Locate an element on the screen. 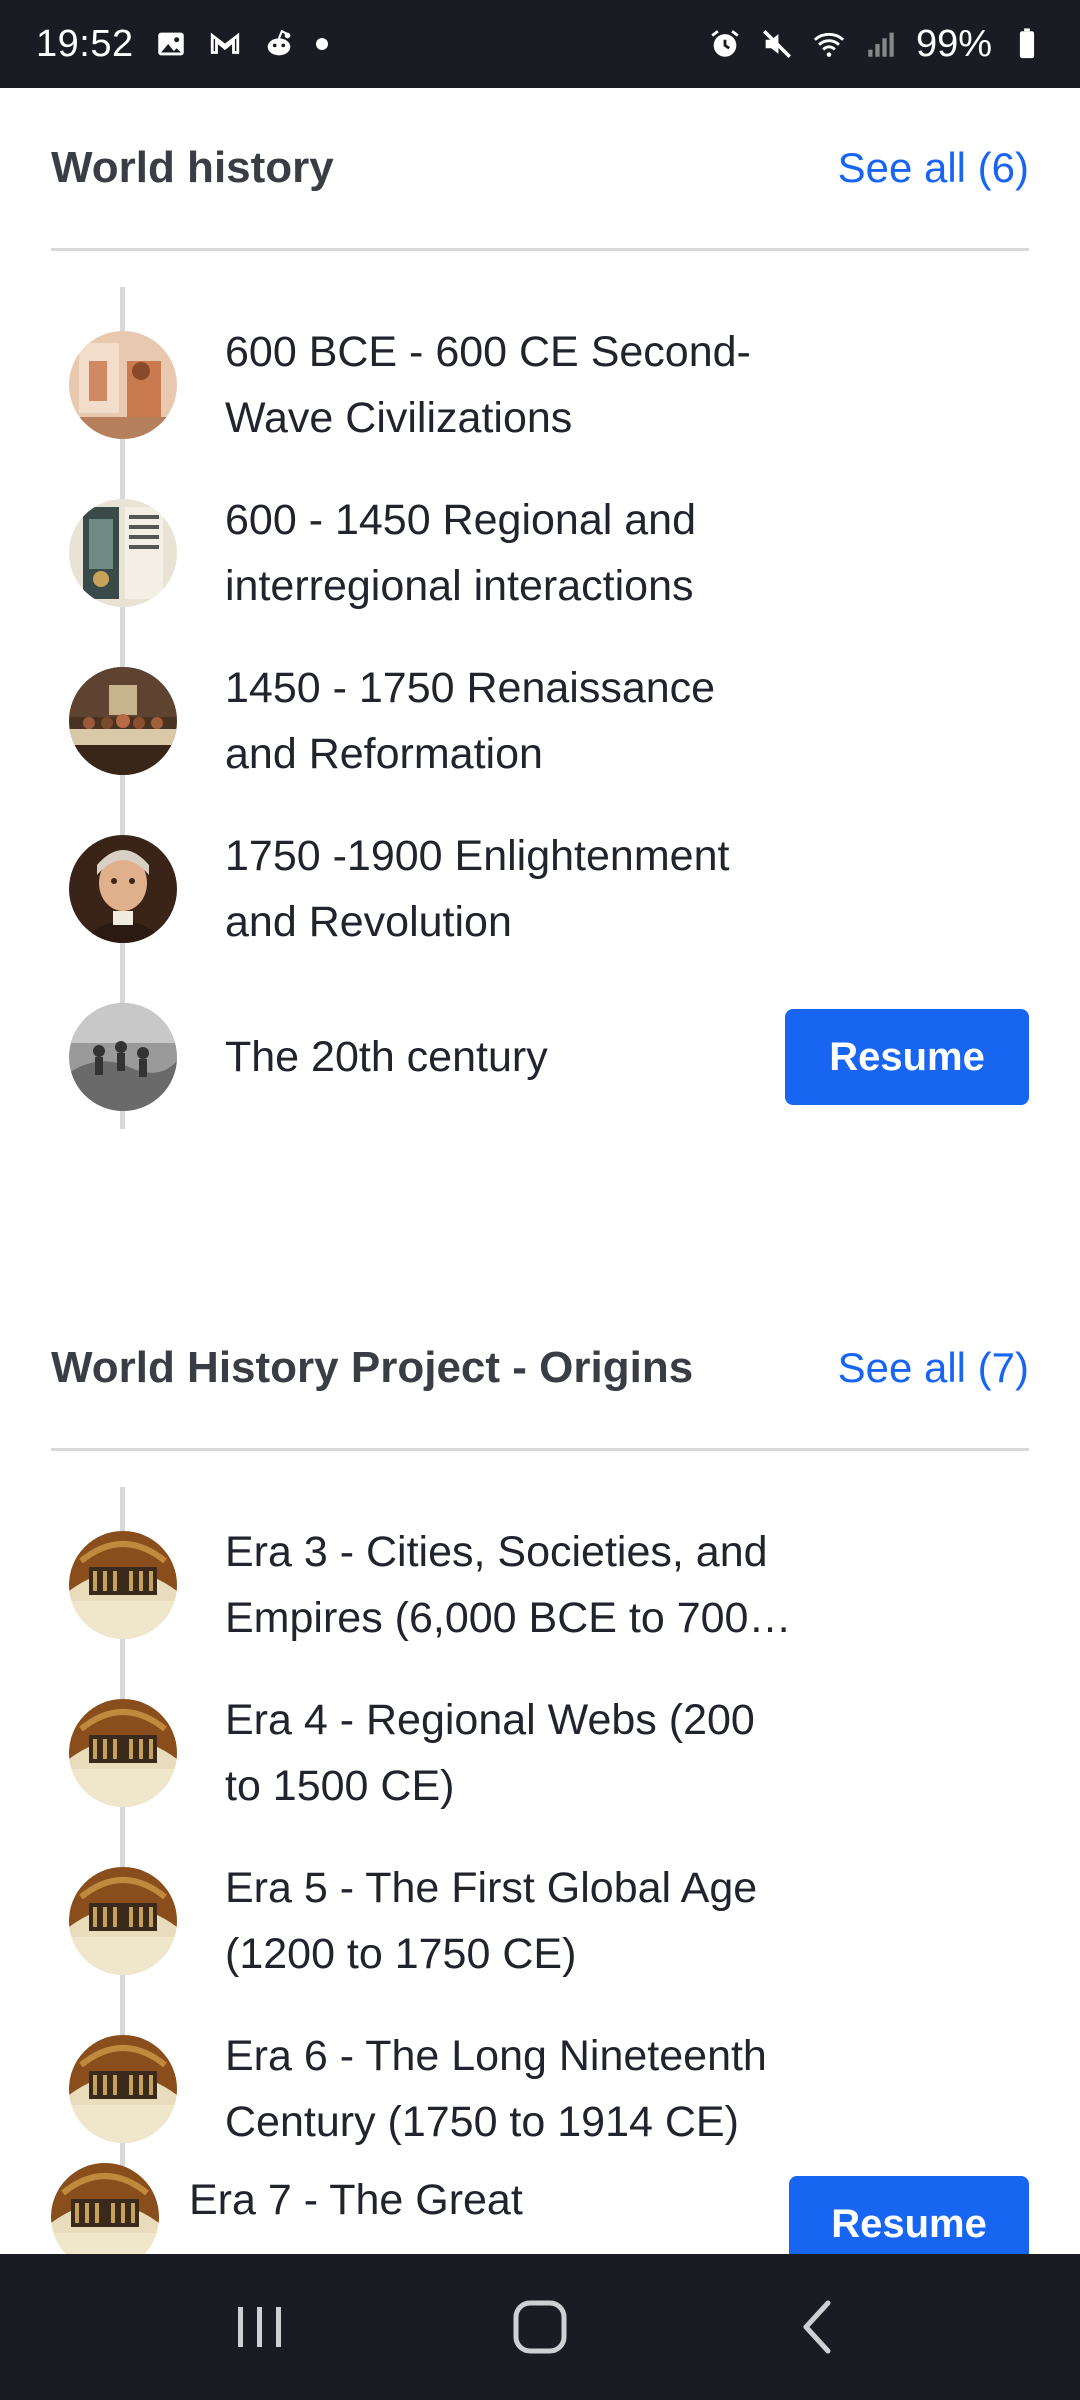 This screenshot has height=2400, width=1080. gmail-icon is located at coordinates (225, 44).